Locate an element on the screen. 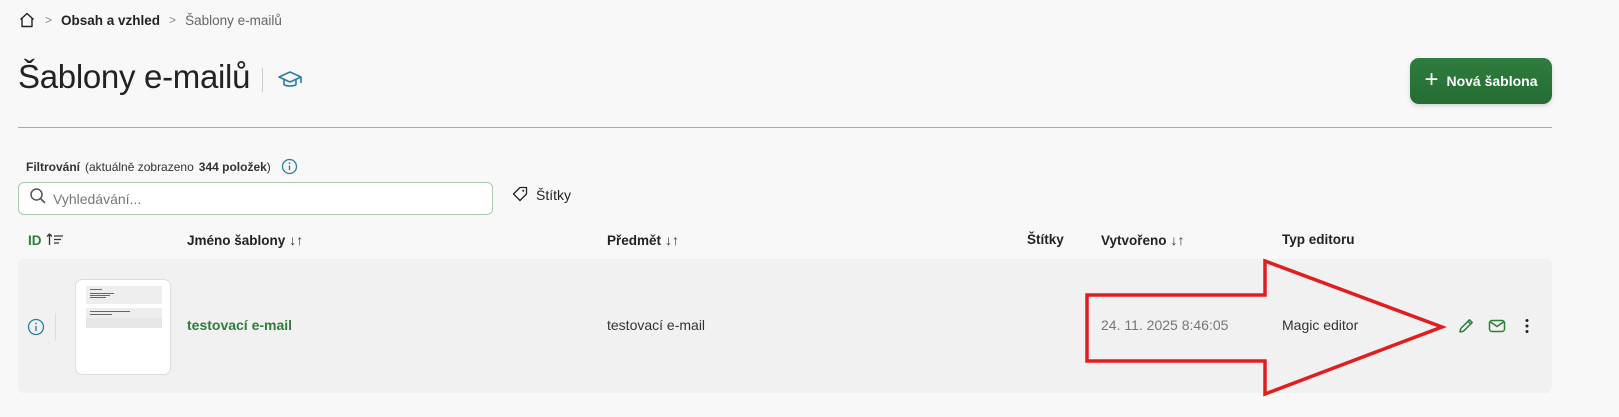  template-editor-type: Magic editor is located at coordinates (1320, 325).